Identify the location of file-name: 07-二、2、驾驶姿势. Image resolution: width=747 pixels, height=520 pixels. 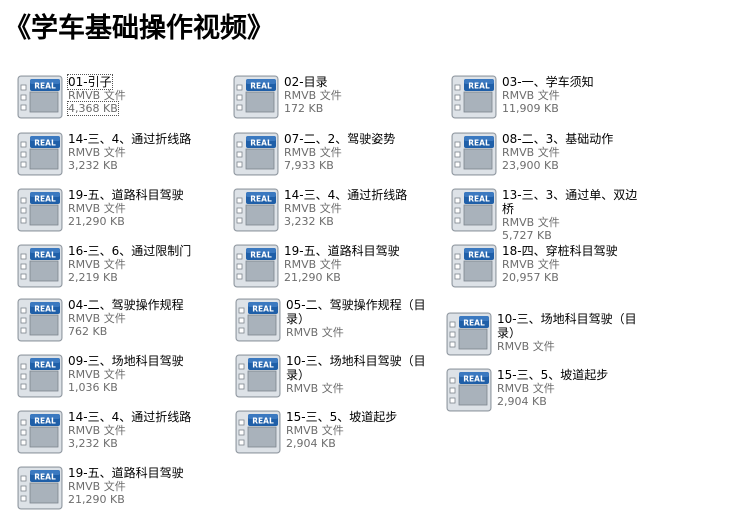
(340, 139).